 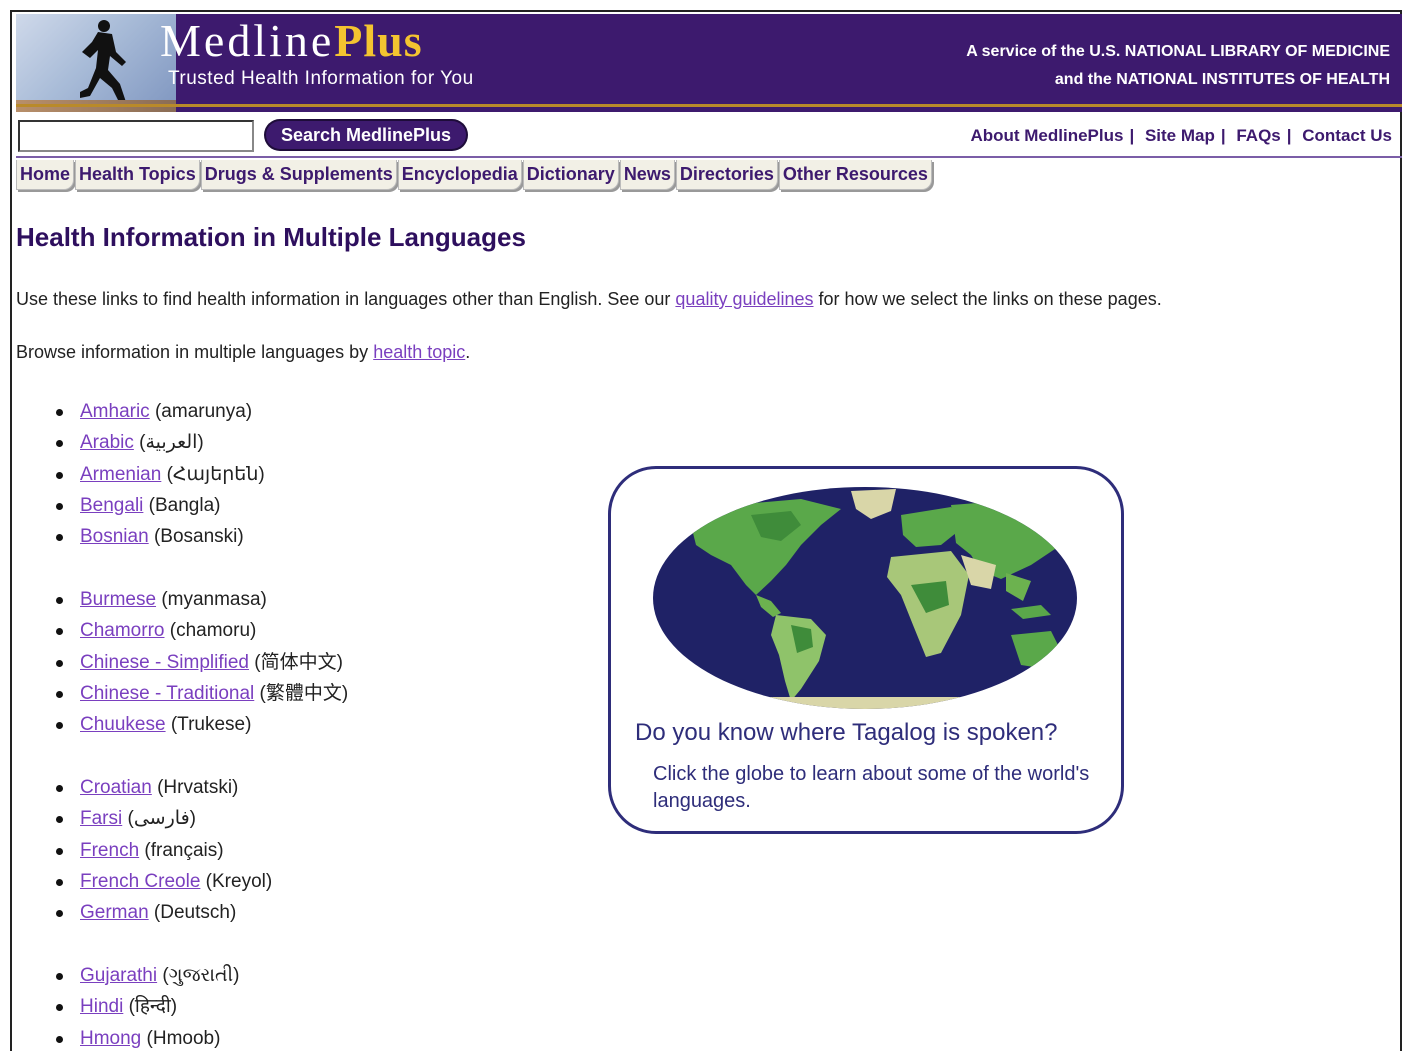 I want to click on list-item: Bosnian (Bosanski), so click(x=159, y=536).